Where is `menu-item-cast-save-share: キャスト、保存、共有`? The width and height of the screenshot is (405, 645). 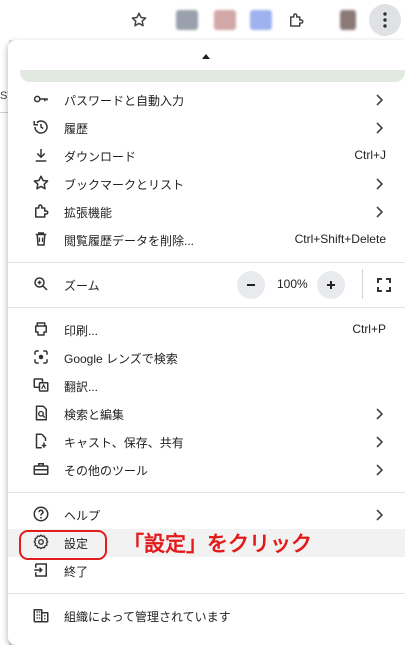 menu-item-cast-save-share: キャスト、保存、共有 is located at coordinates (206, 442).